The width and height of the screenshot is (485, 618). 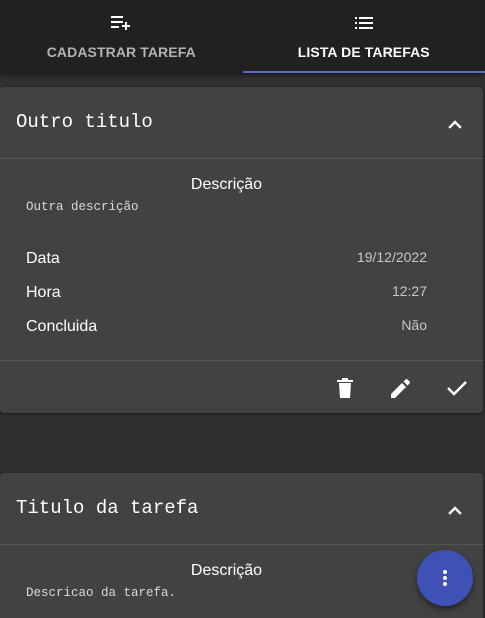 I want to click on edit-icon, so click(x=400, y=388).